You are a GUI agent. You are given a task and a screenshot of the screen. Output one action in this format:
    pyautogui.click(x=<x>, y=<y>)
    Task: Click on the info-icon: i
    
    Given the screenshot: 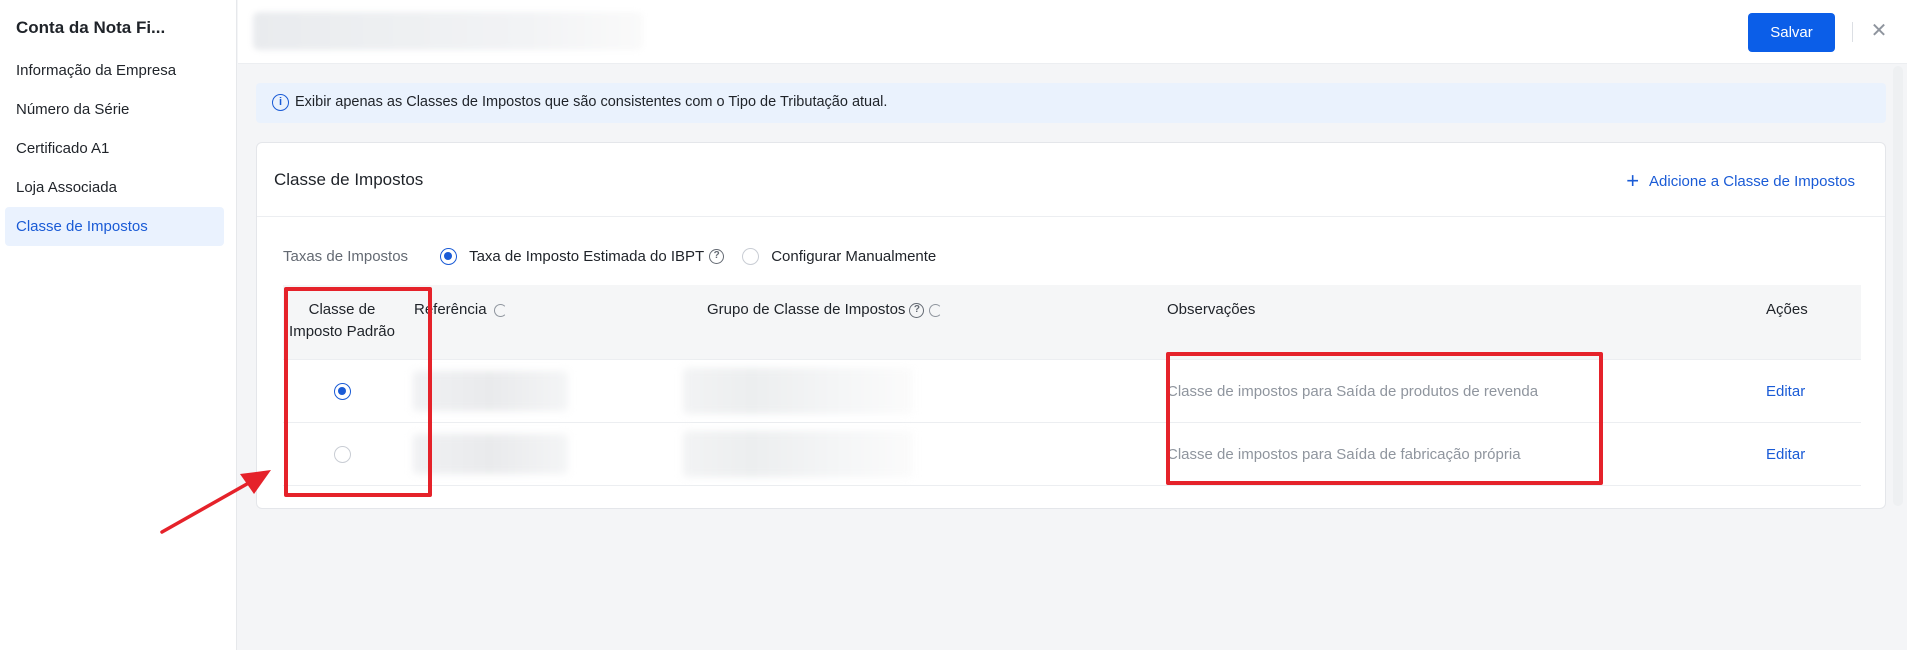 What is the action you would take?
    pyautogui.click(x=280, y=102)
    